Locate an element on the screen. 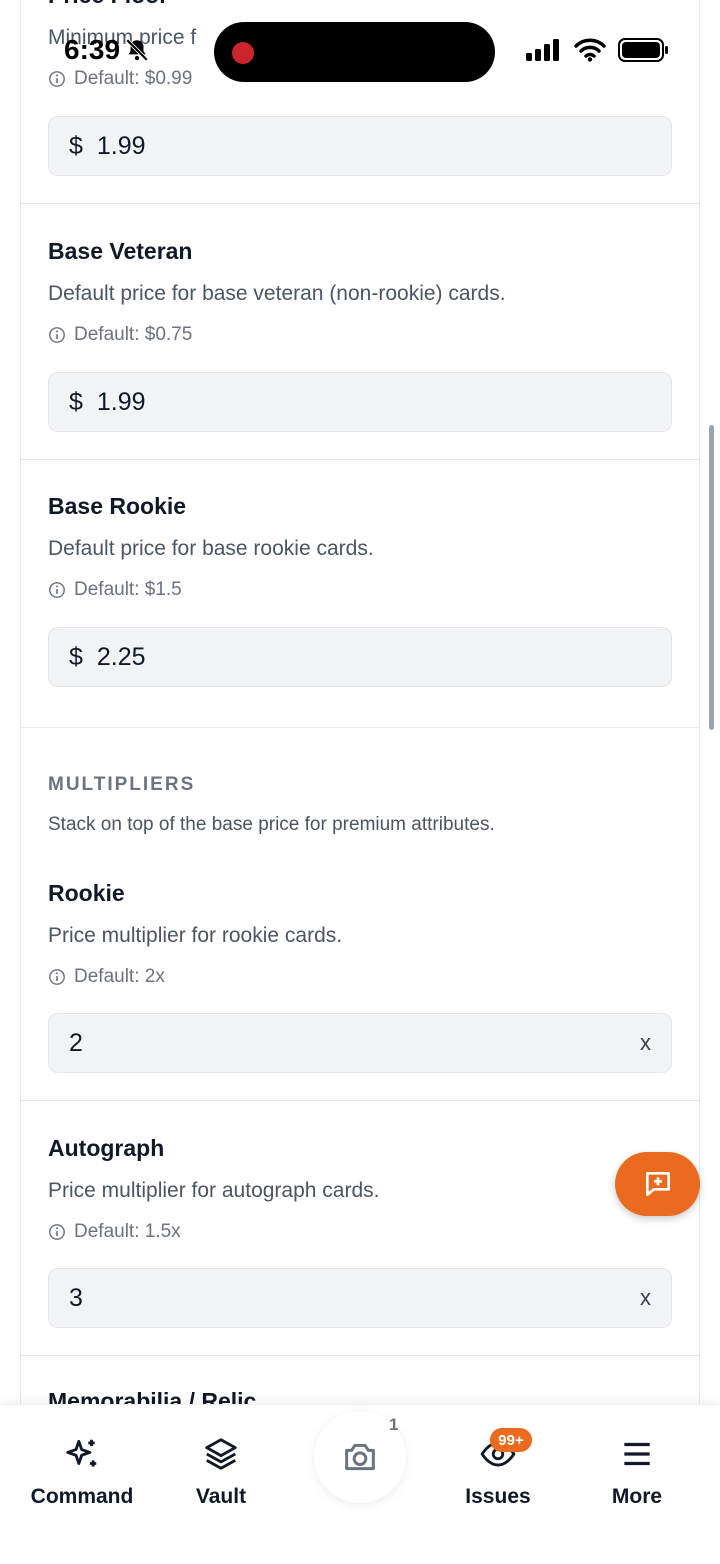  rookie-multiplier-value: 2 is located at coordinates (76, 1042).